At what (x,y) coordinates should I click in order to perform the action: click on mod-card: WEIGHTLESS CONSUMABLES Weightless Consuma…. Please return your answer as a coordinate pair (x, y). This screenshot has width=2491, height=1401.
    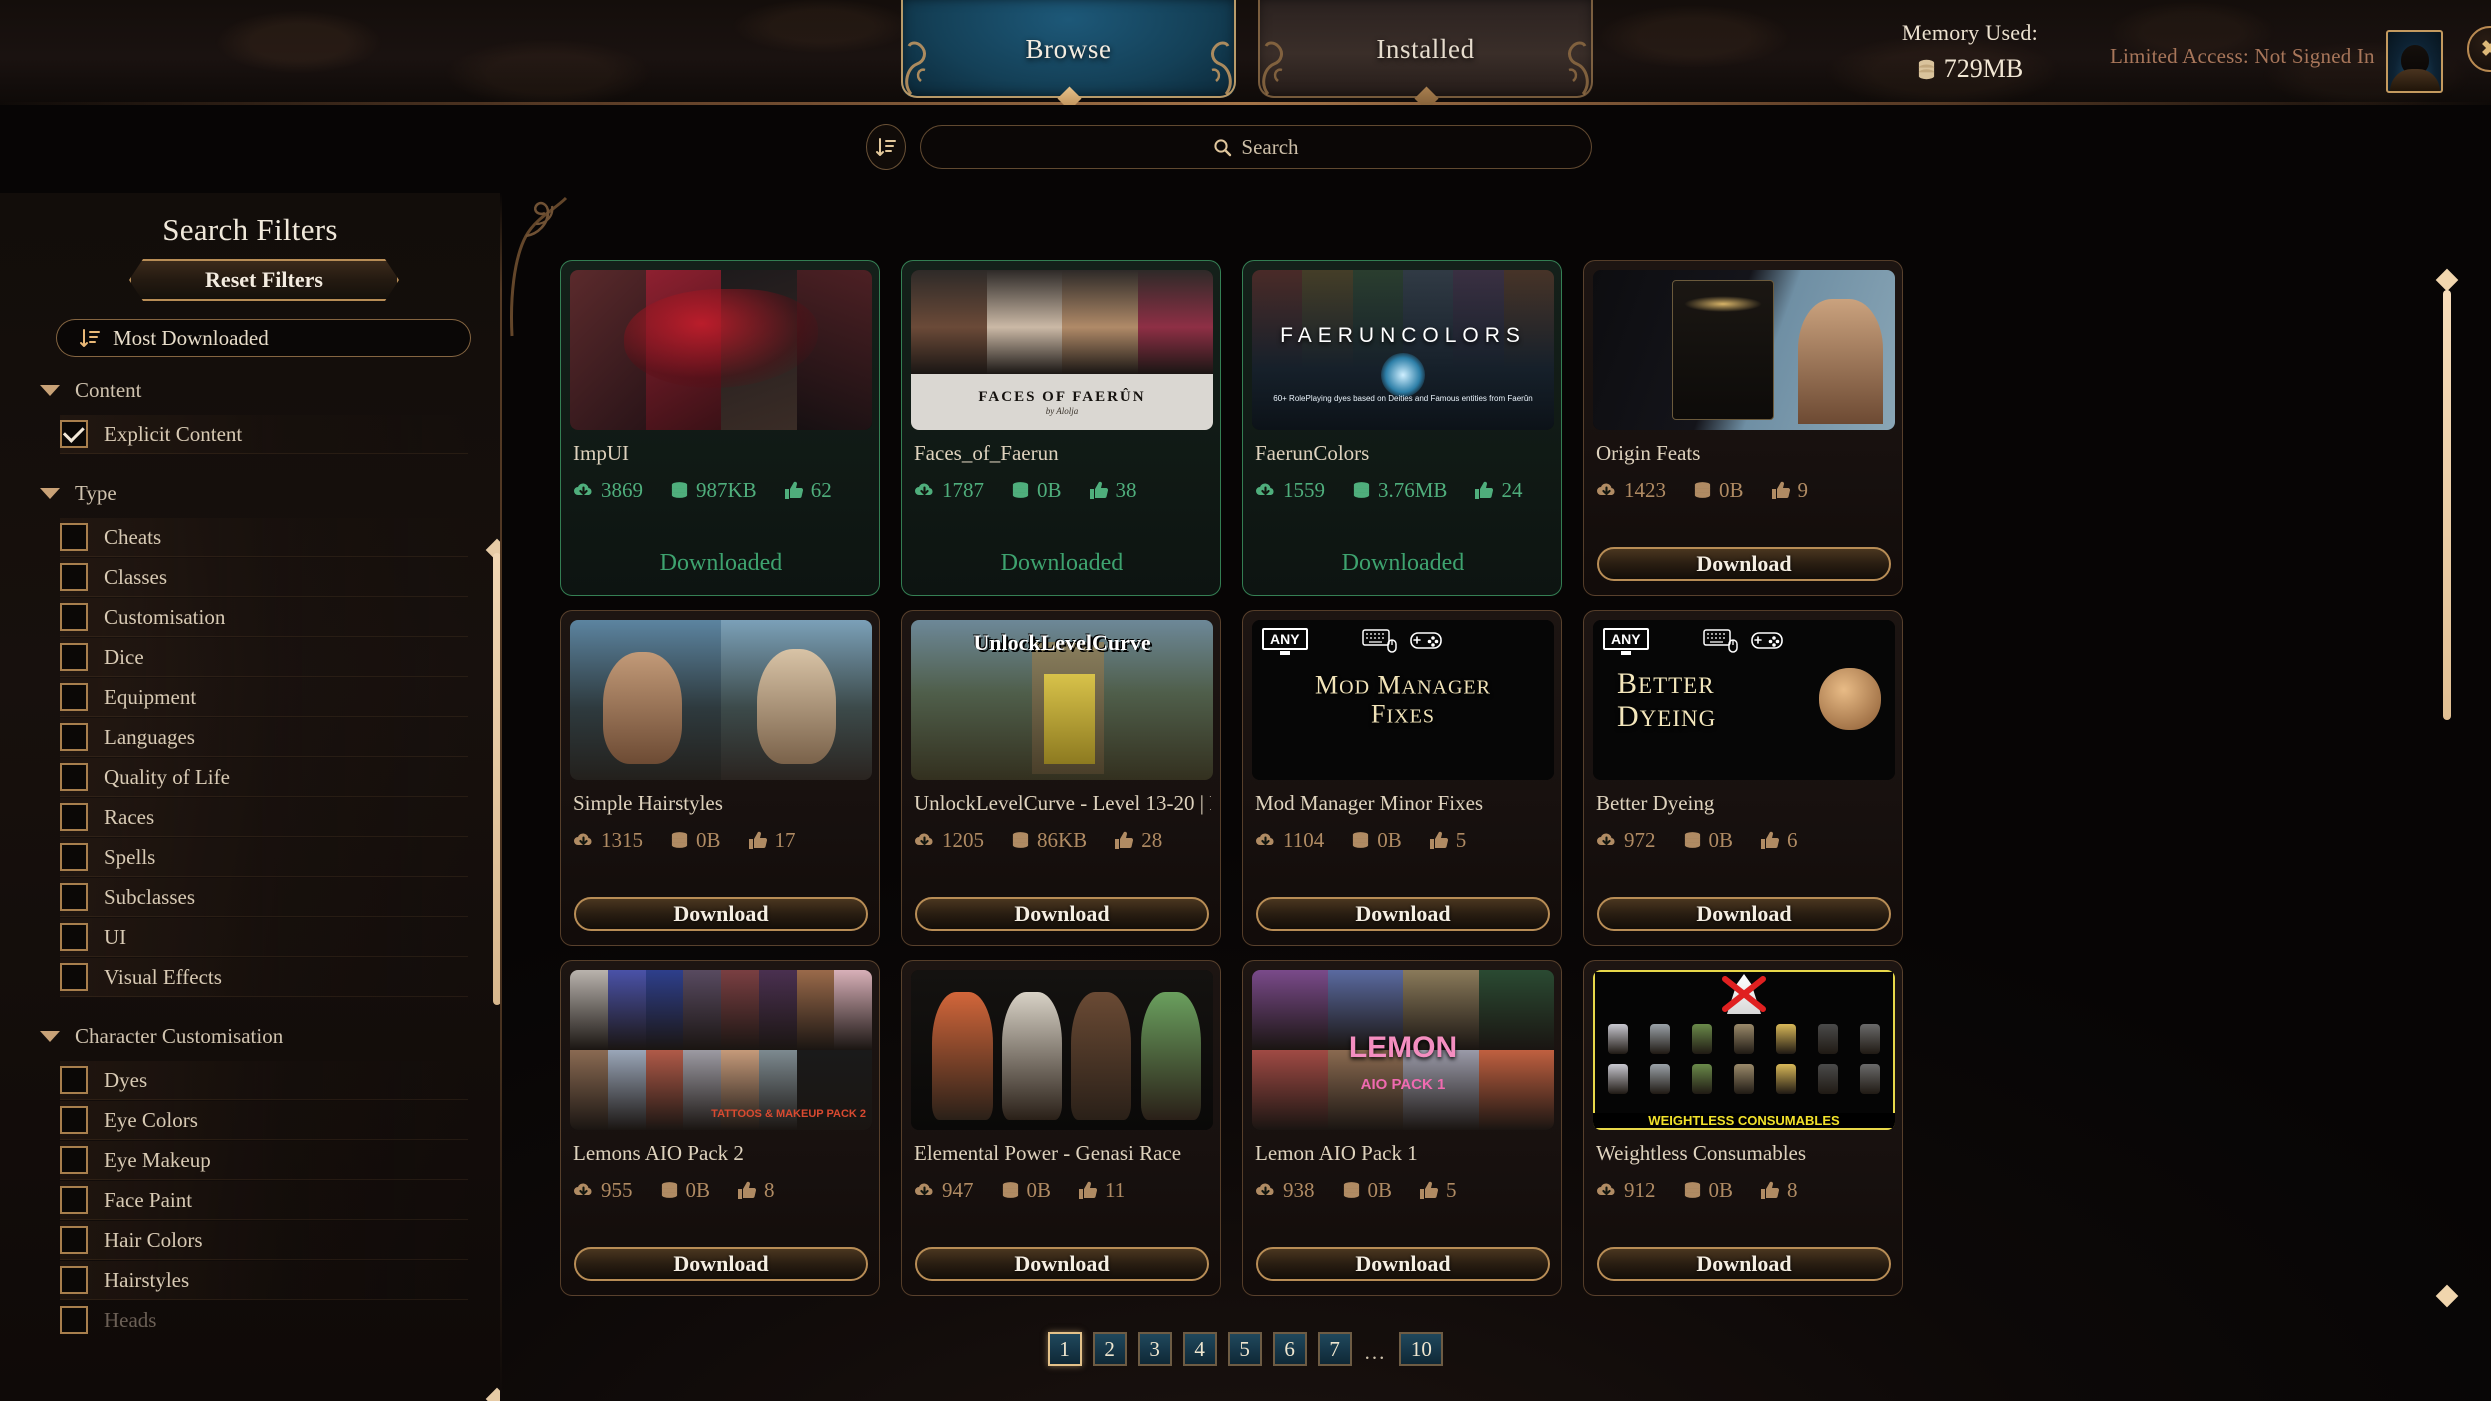
    Looking at the image, I should click on (1743, 1128).